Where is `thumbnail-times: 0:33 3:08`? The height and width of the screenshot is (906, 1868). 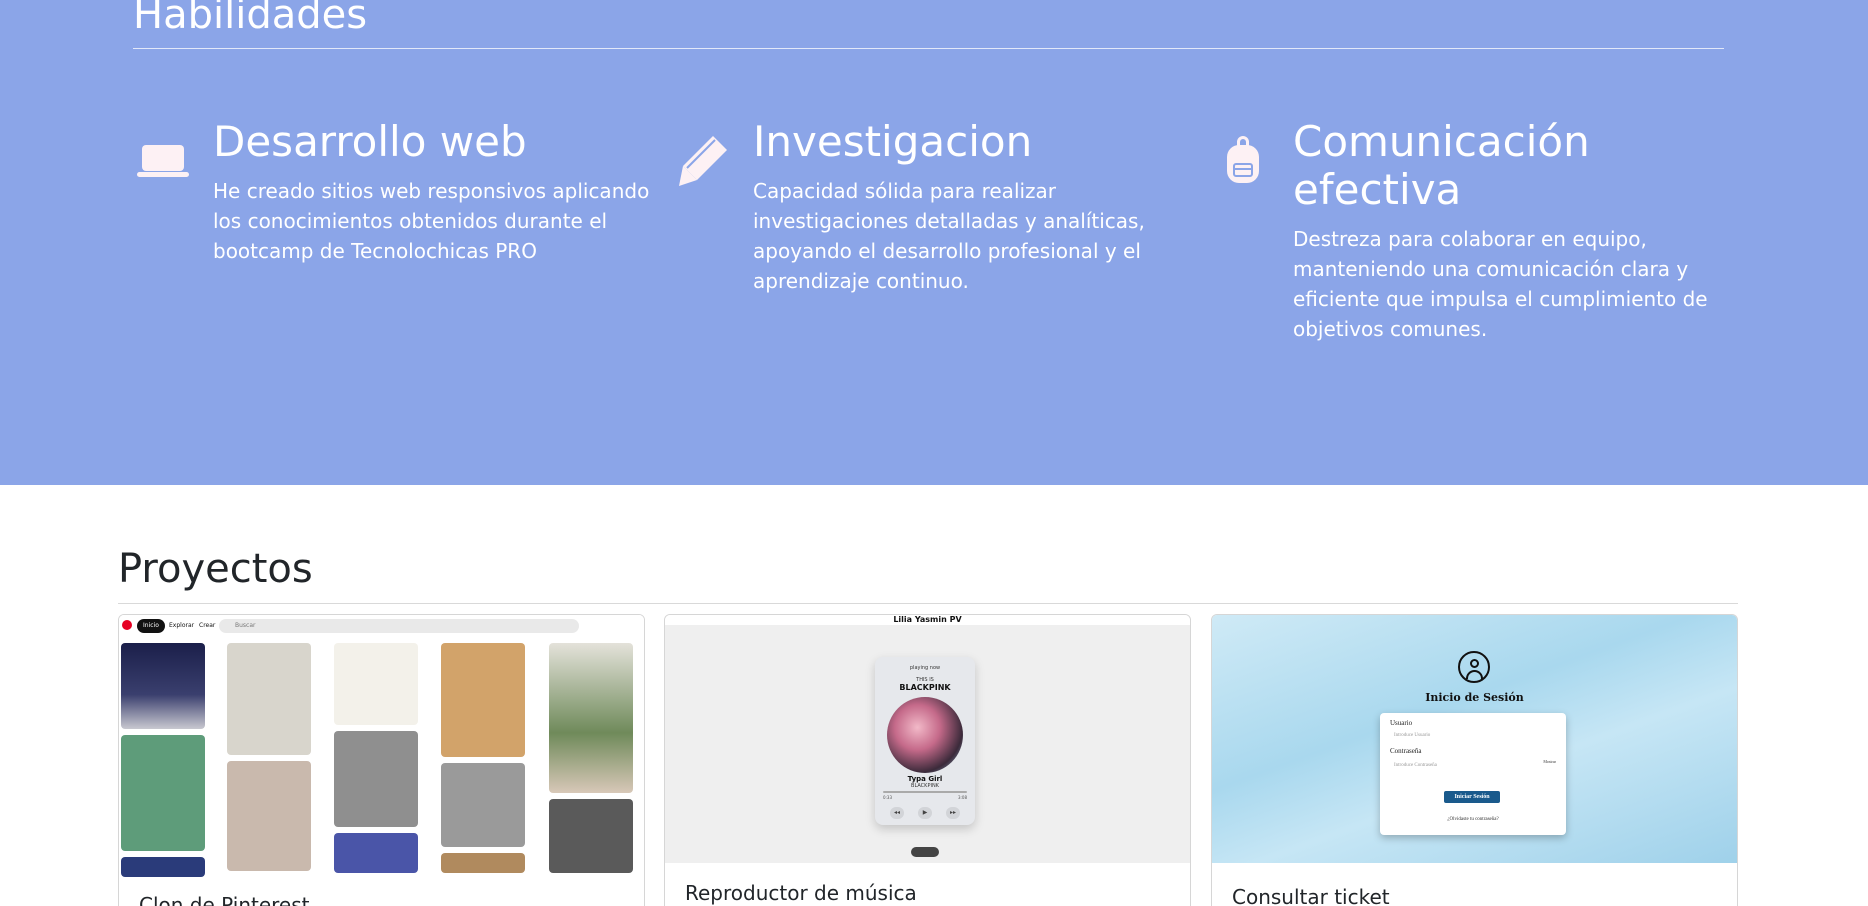 thumbnail-times: 0:33 3:08 is located at coordinates (925, 797).